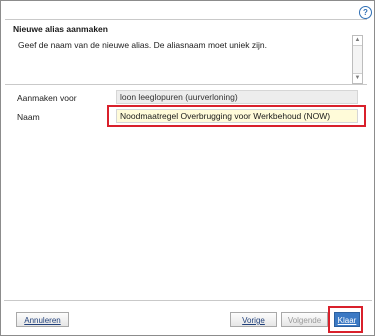  Describe the element at coordinates (357, 78) in the screenshot. I see `scroll-down-arrow-icon: ▼` at that location.